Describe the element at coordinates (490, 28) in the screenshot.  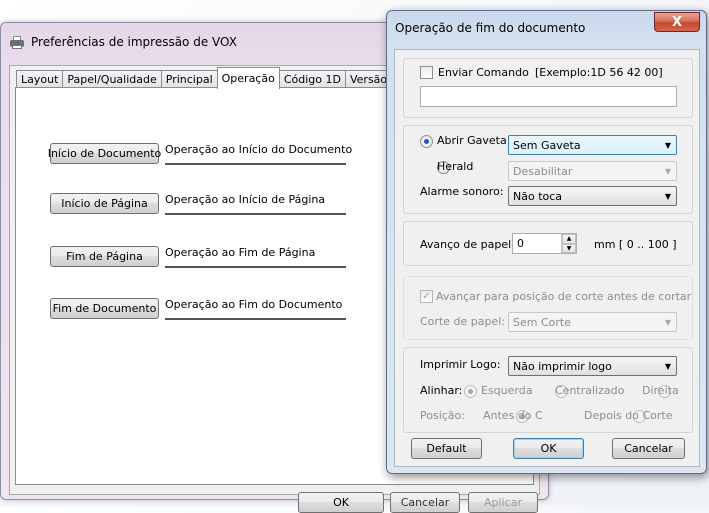
I see `dialog-title: Operação de fim do documento` at that location.